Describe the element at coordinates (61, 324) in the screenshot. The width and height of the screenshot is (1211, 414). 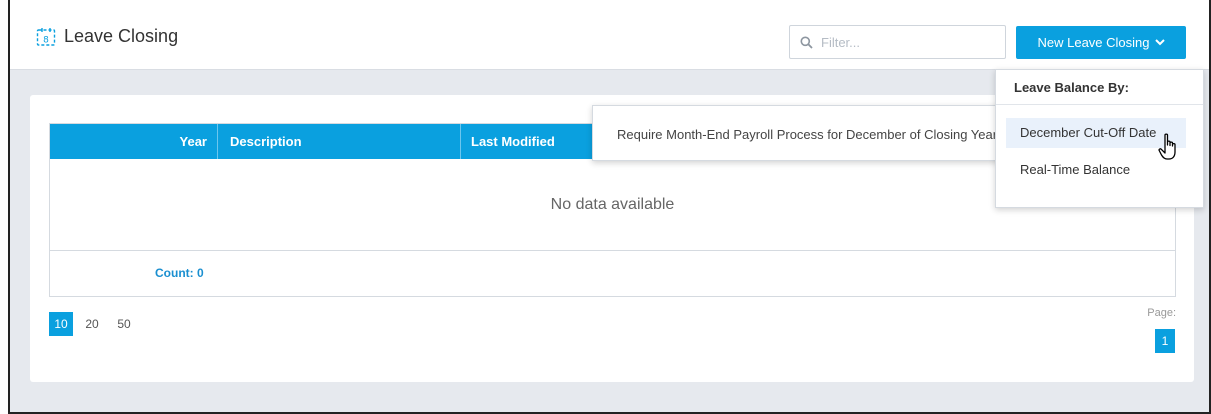
I see `page-size-10: 10` at that location.